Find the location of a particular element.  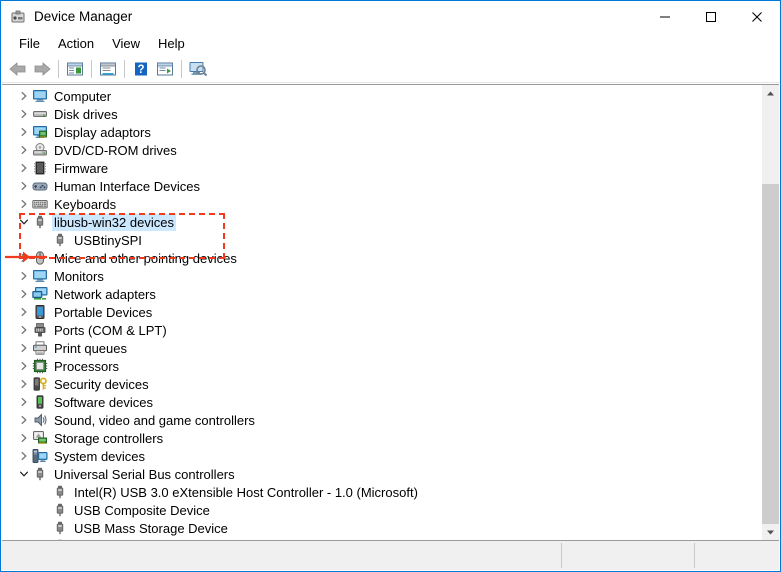

tree-row: DVD/CD-ROM drives is located at coordinates (382, 150).